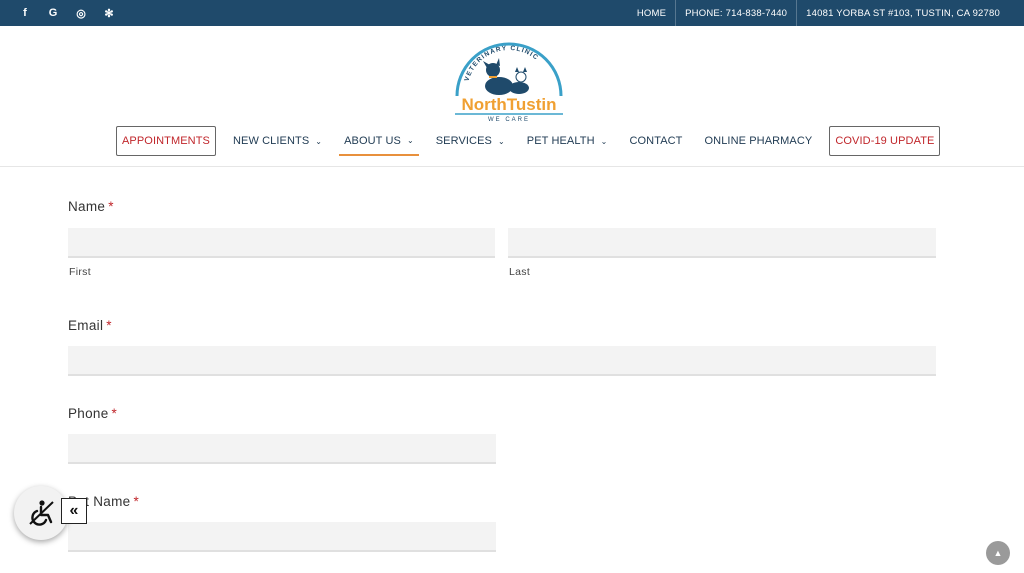 The height and width of the screenshot is (573, 1024). Describe the element at coordinates (282, 537) in the screenshot. I see `pet-name-input` at that location.